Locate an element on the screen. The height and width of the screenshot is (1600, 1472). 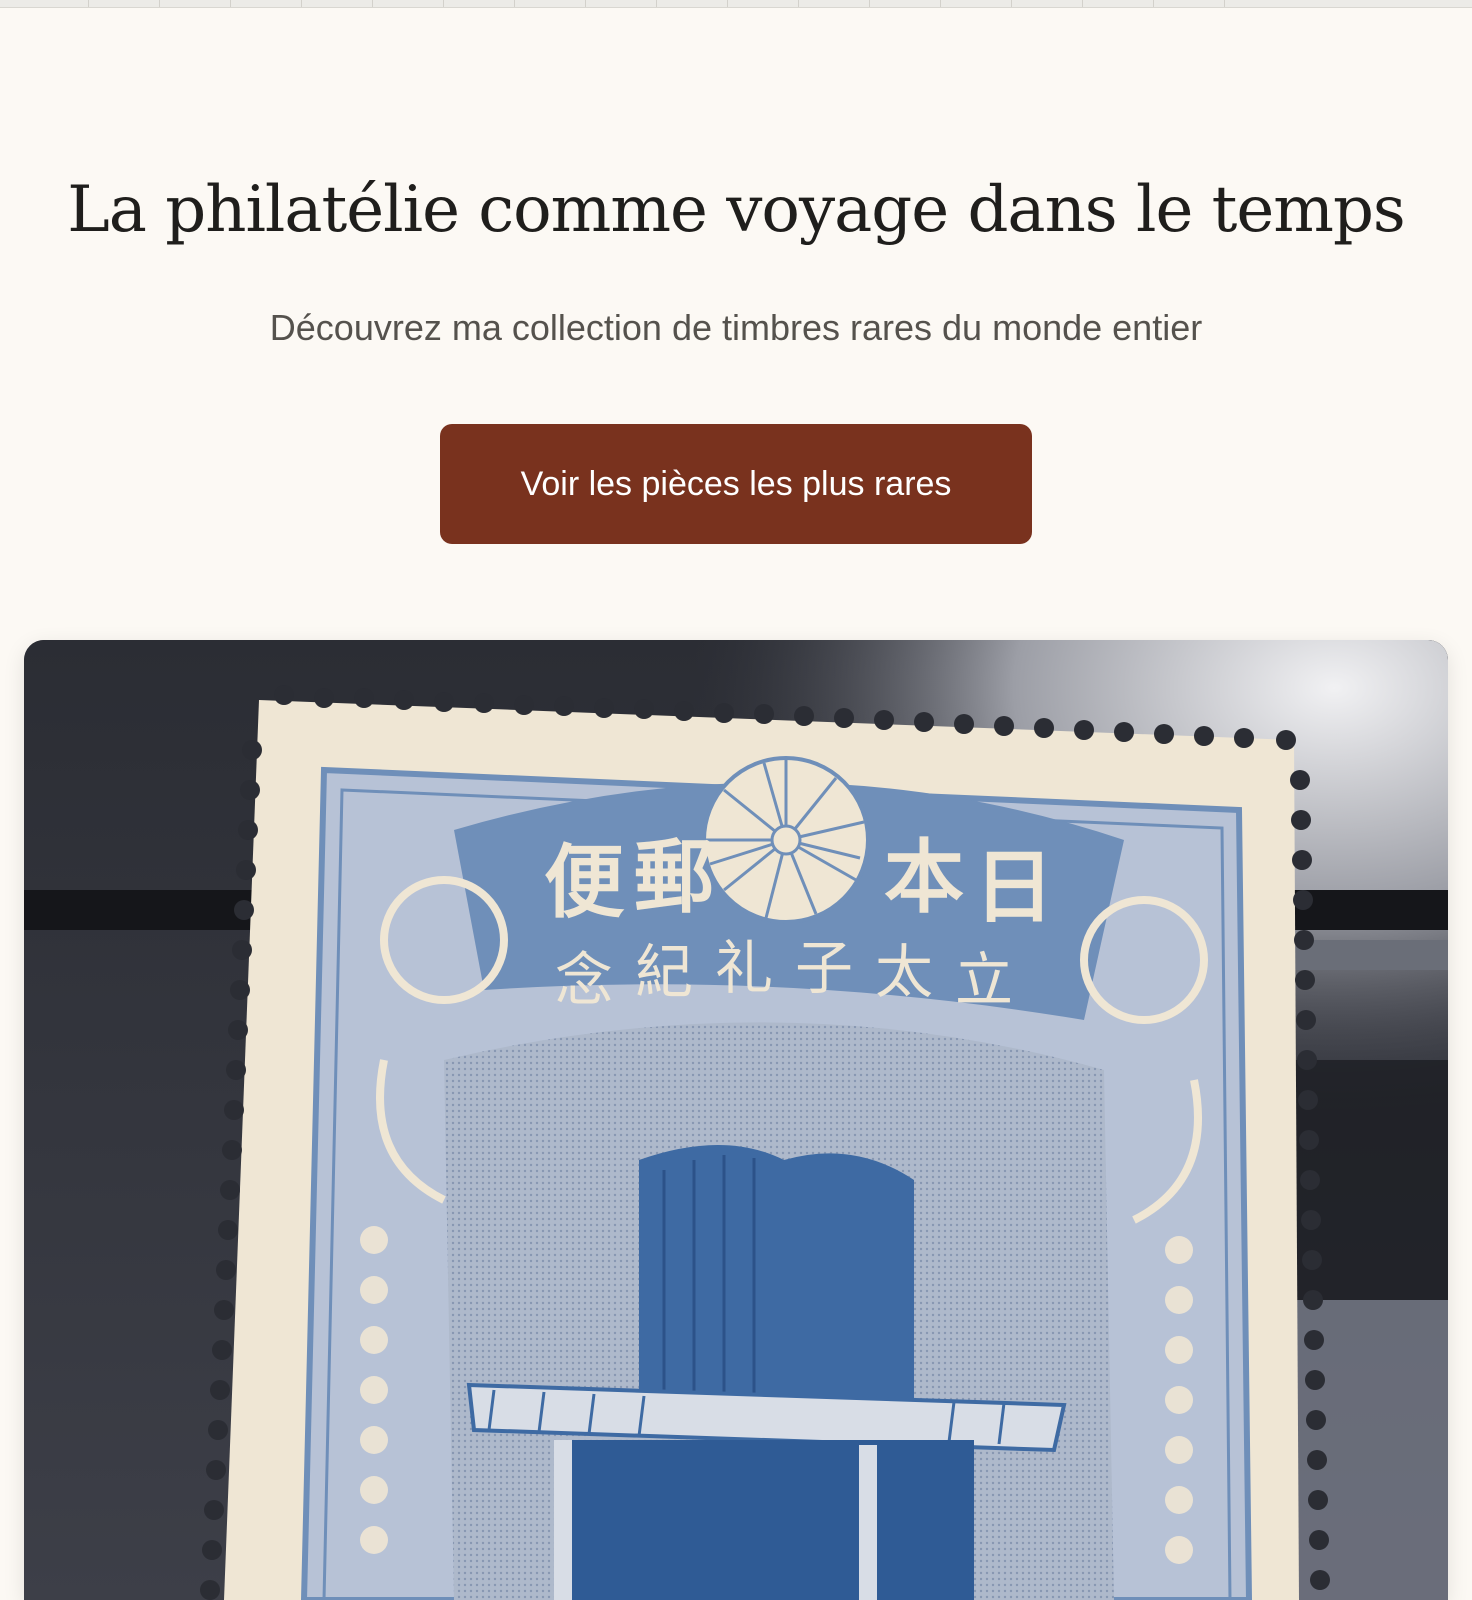
browser-top-strip is located at coordinates (736, 4).